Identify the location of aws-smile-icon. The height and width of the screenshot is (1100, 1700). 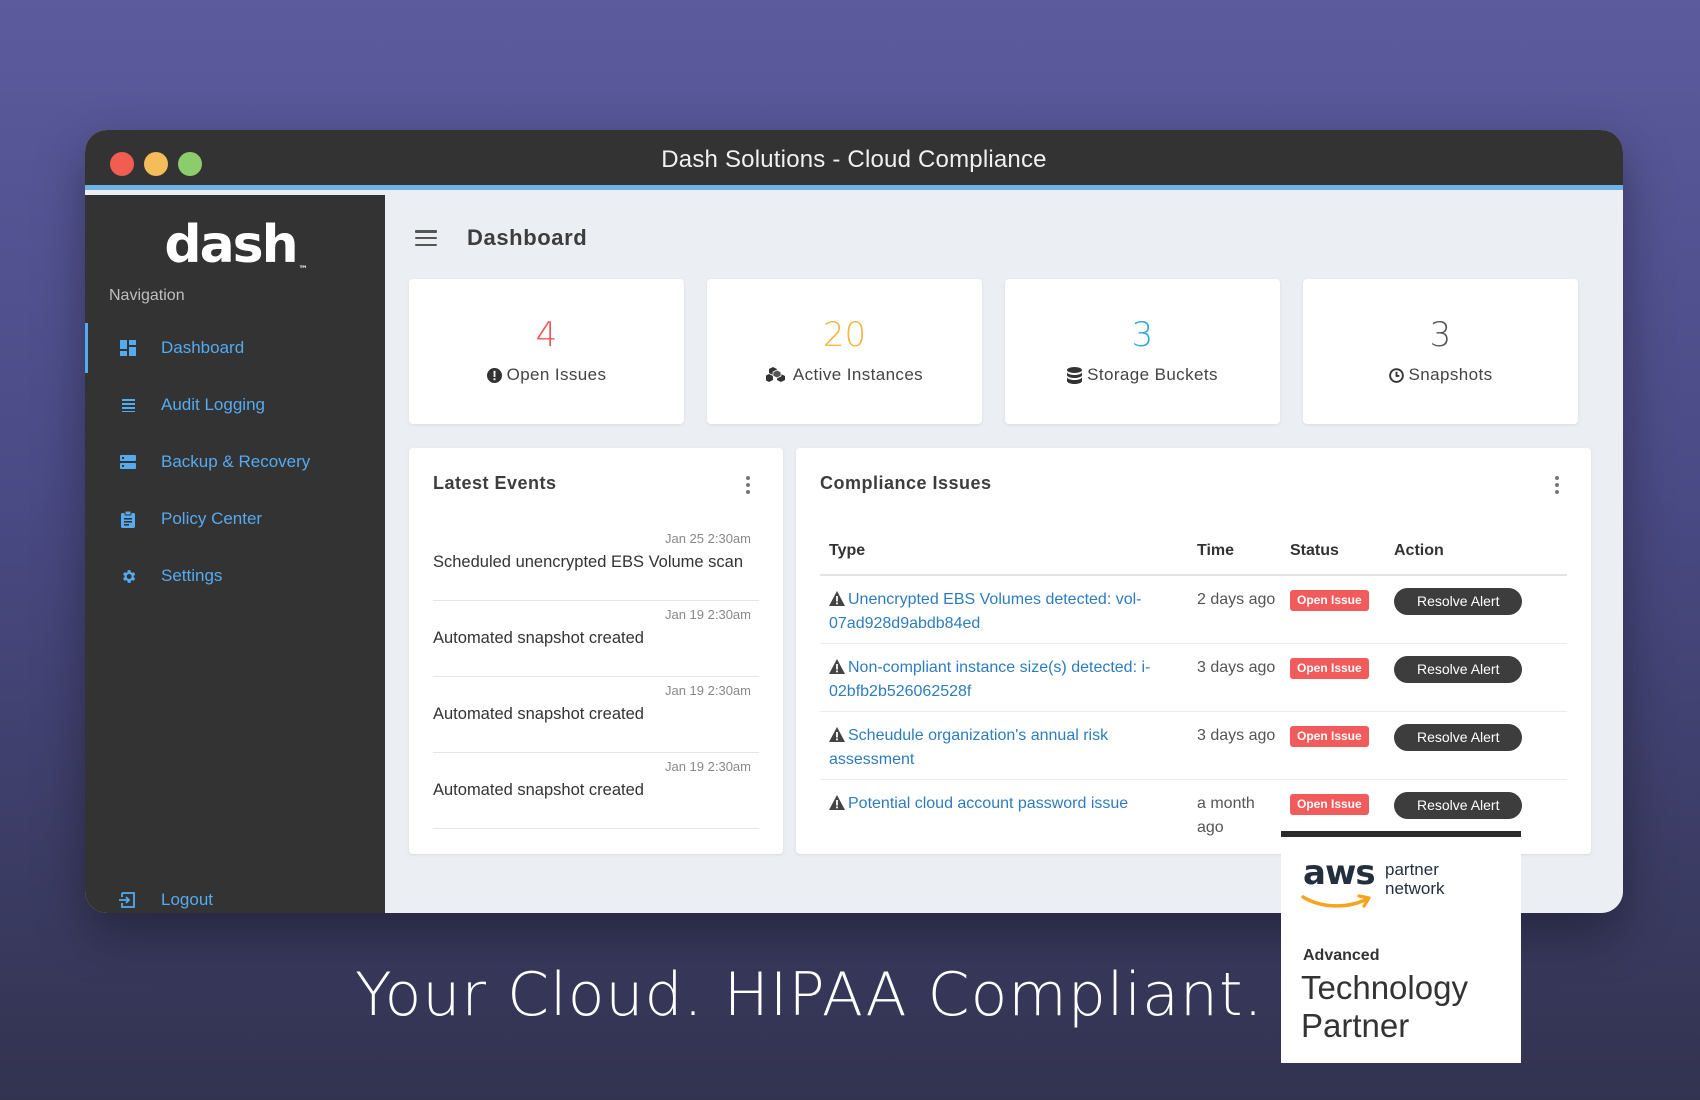
(1336, 901).